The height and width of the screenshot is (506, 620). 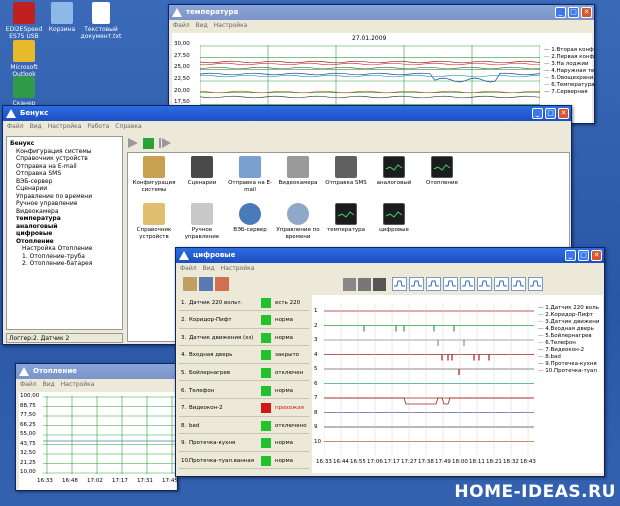 I want to click on play-icon, so click(x=133, y=143).